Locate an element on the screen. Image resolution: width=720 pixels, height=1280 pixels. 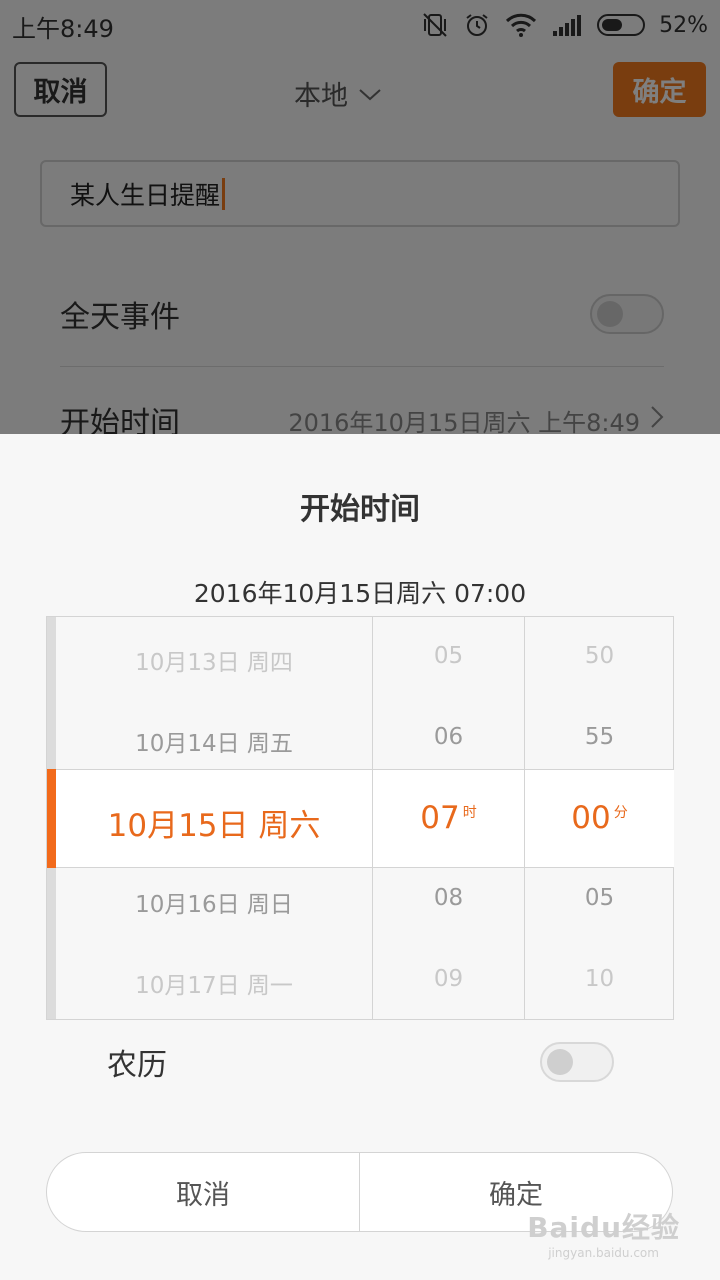
watermark-main: Baidu经验 is located at coordinates (603, 1227).